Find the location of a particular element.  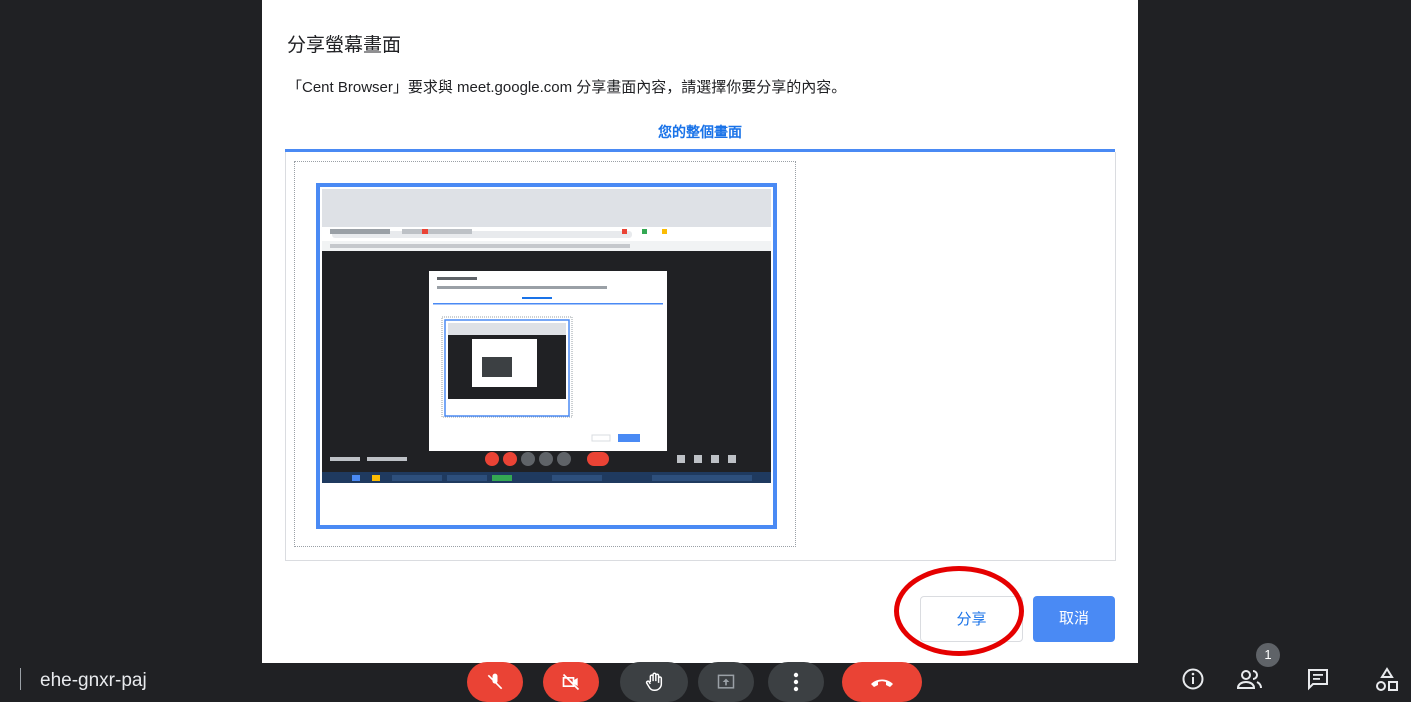

screen-thumbnail is located at coordinates (546, 336).